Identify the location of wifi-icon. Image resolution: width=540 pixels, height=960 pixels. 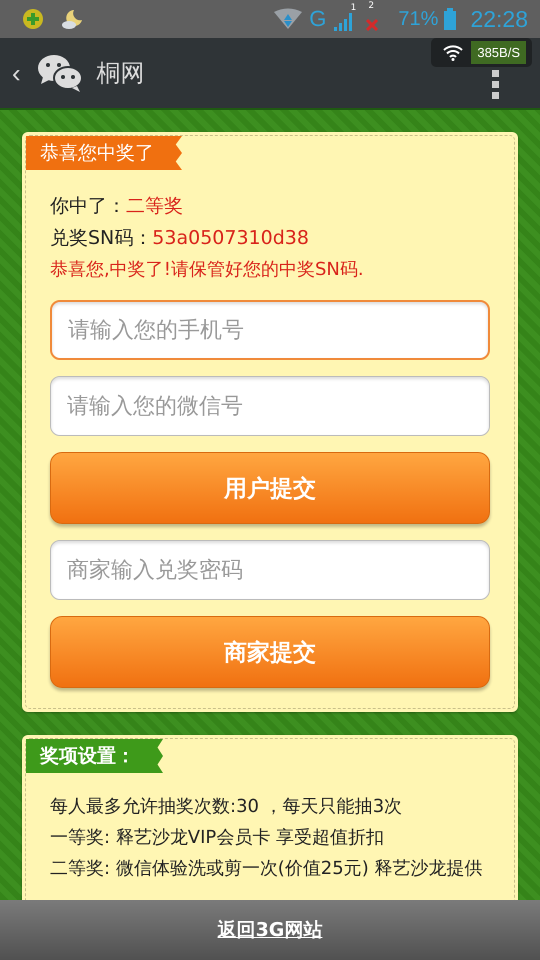
(453, 52).